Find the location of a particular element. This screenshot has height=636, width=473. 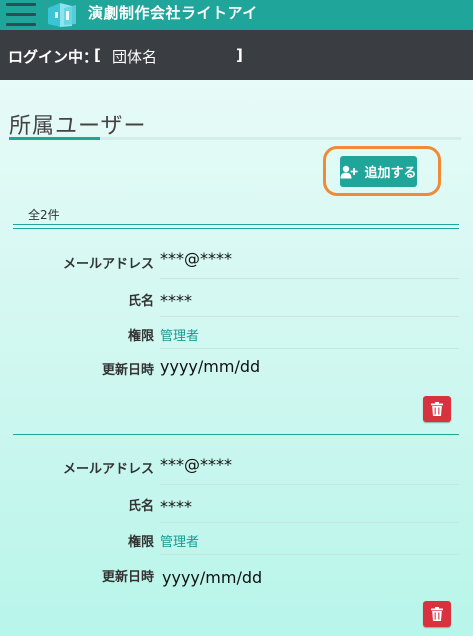

title-divider-accent is located at coordinates (54, 138).